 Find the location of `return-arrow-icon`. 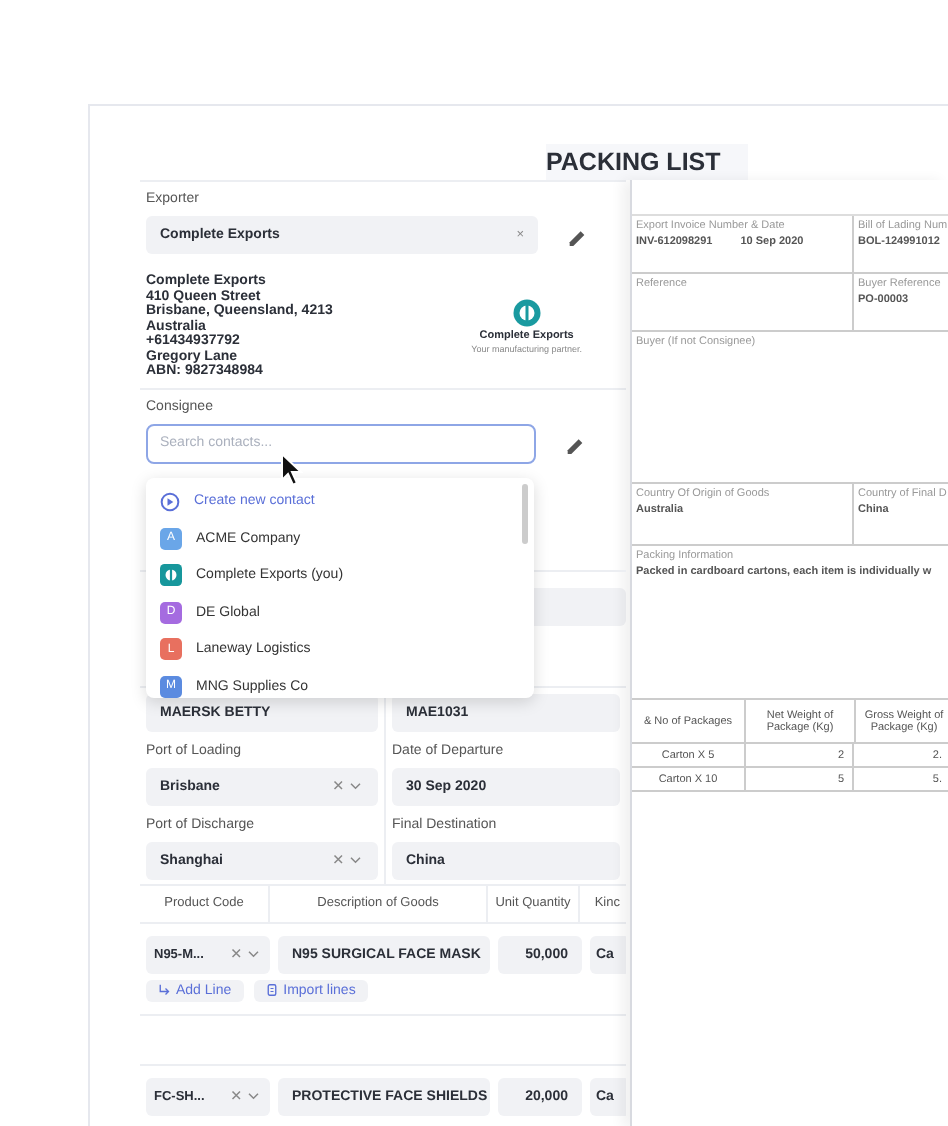

return-arrow-icon is located at coordinates (164, 990).